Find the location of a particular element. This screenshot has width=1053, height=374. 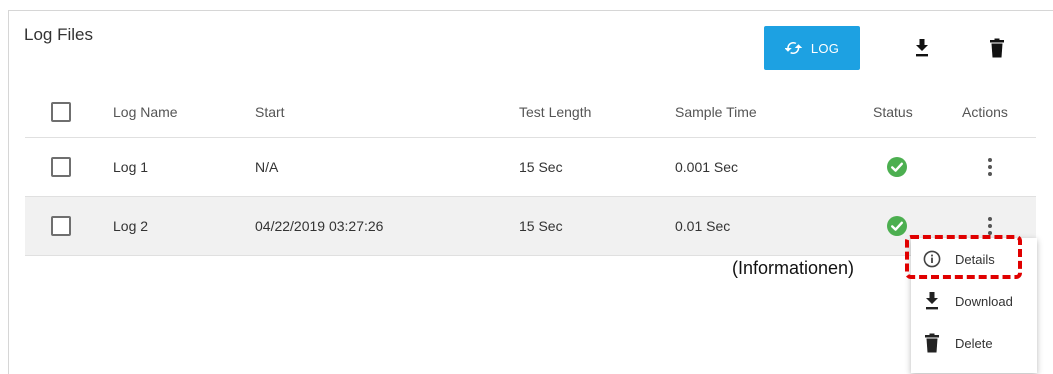

sample-time-cell: 0.01 Sec is located at coordinates (703, 226).